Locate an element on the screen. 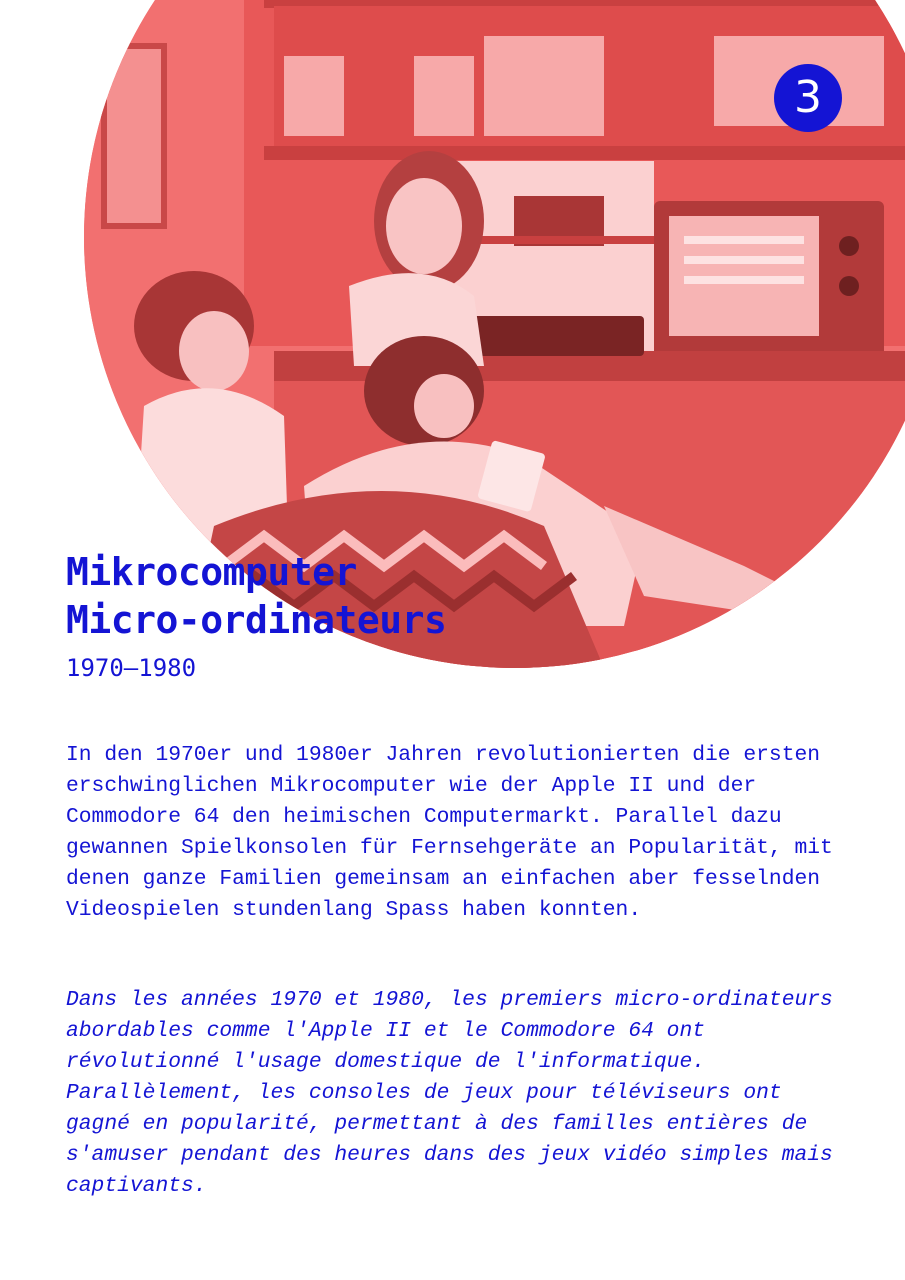 The width and height of the screenshot is (905, 1280). time-period: 1970–1980 is located at coordinates (131, 668).